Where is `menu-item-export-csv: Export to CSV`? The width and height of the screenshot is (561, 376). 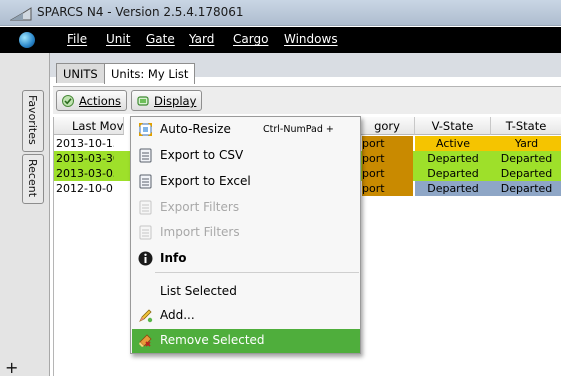
menu-item-export-csv: Export to CSV is located at coordinates (246, 156).